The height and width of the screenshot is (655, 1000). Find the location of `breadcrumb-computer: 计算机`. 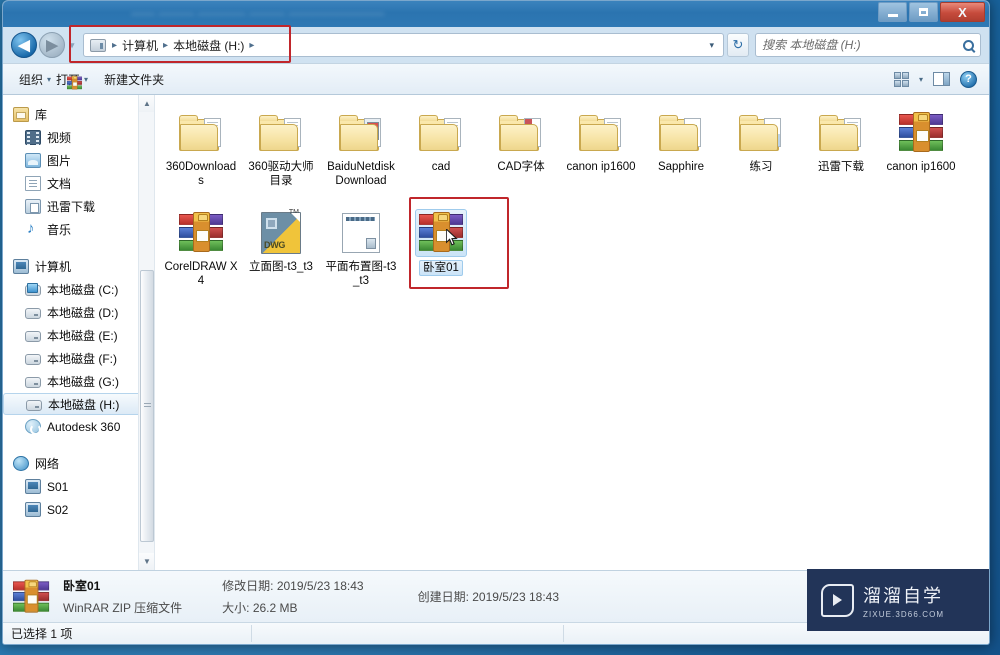

breadcrumb-computer: 计算机 is located at coordinates (140, 45).